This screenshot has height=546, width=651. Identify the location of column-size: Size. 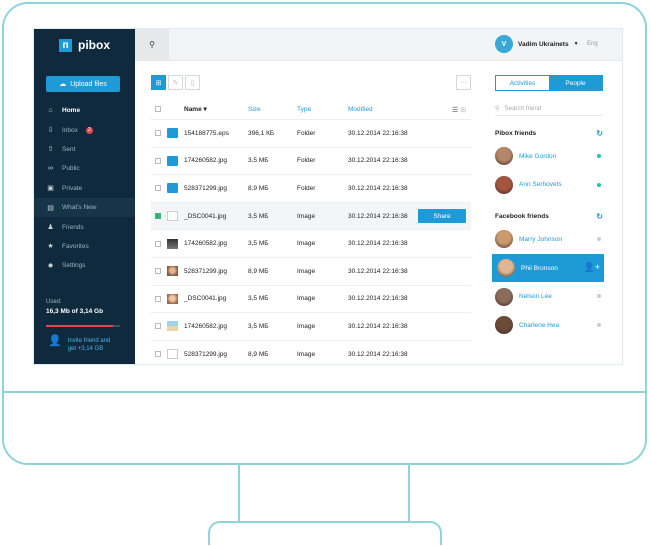
(272, 109).